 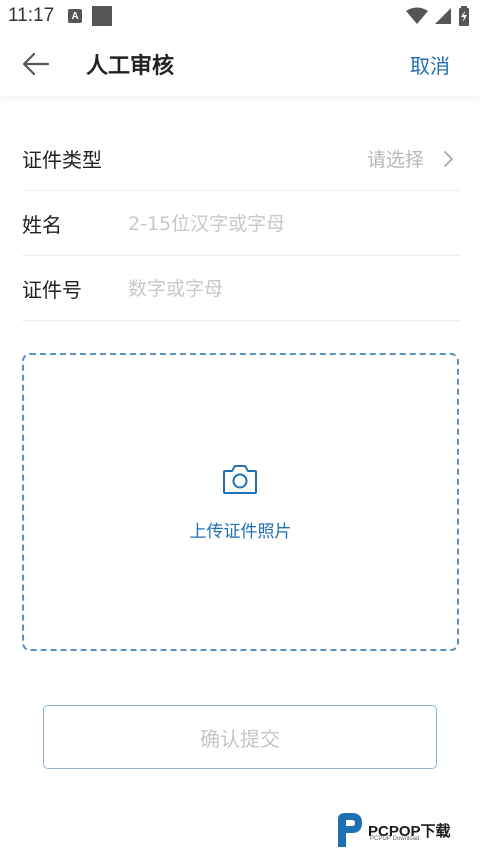 I want to click on signal-icon, so click(x=443, y=16).